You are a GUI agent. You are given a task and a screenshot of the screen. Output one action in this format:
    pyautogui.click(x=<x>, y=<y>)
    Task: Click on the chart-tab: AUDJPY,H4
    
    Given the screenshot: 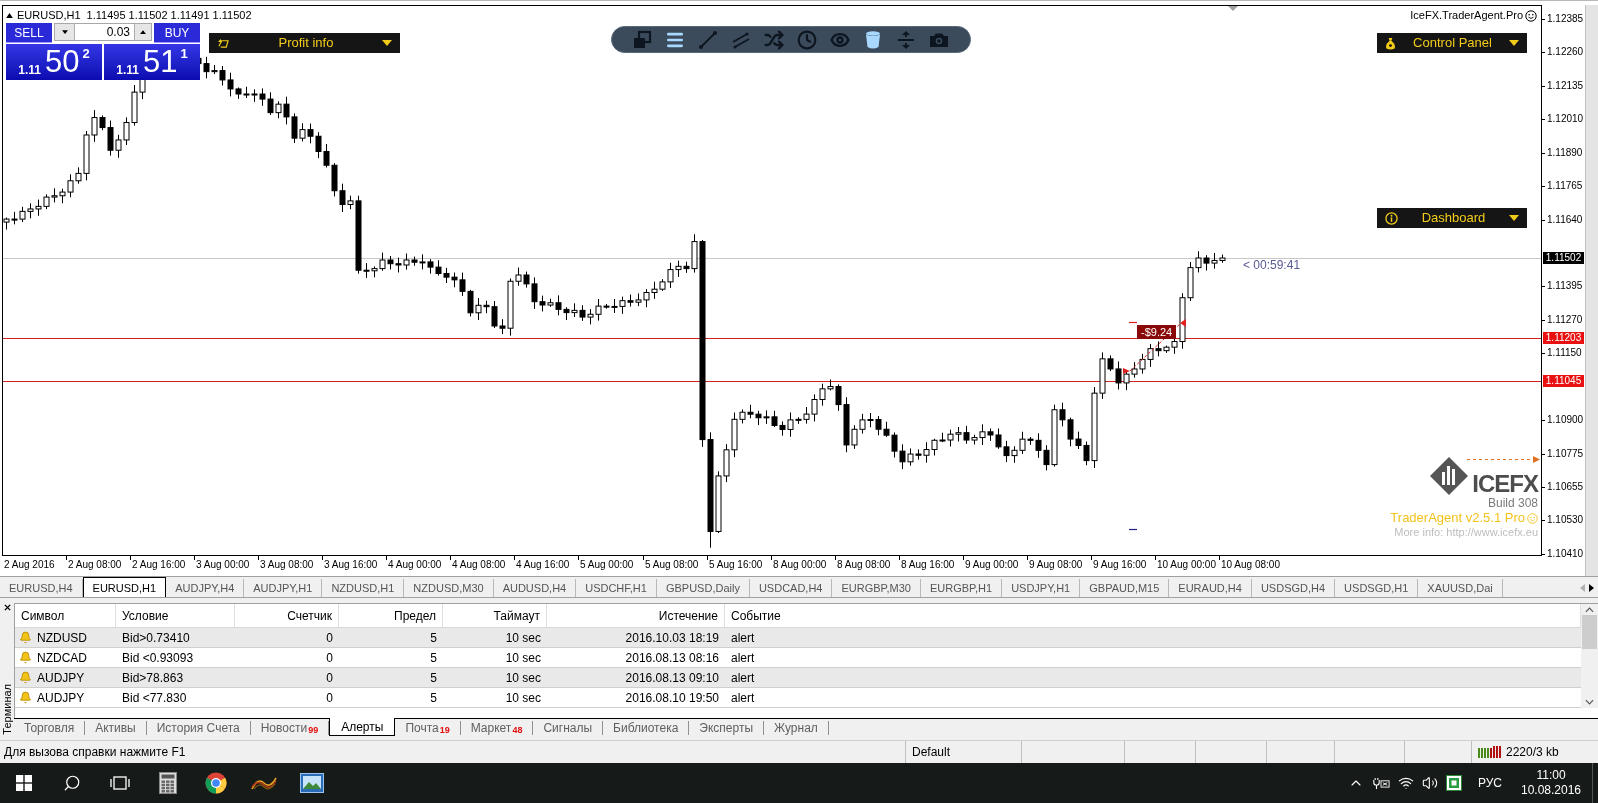 What is the action you would take?
    pyautogui.click(x=205, y=588)
    